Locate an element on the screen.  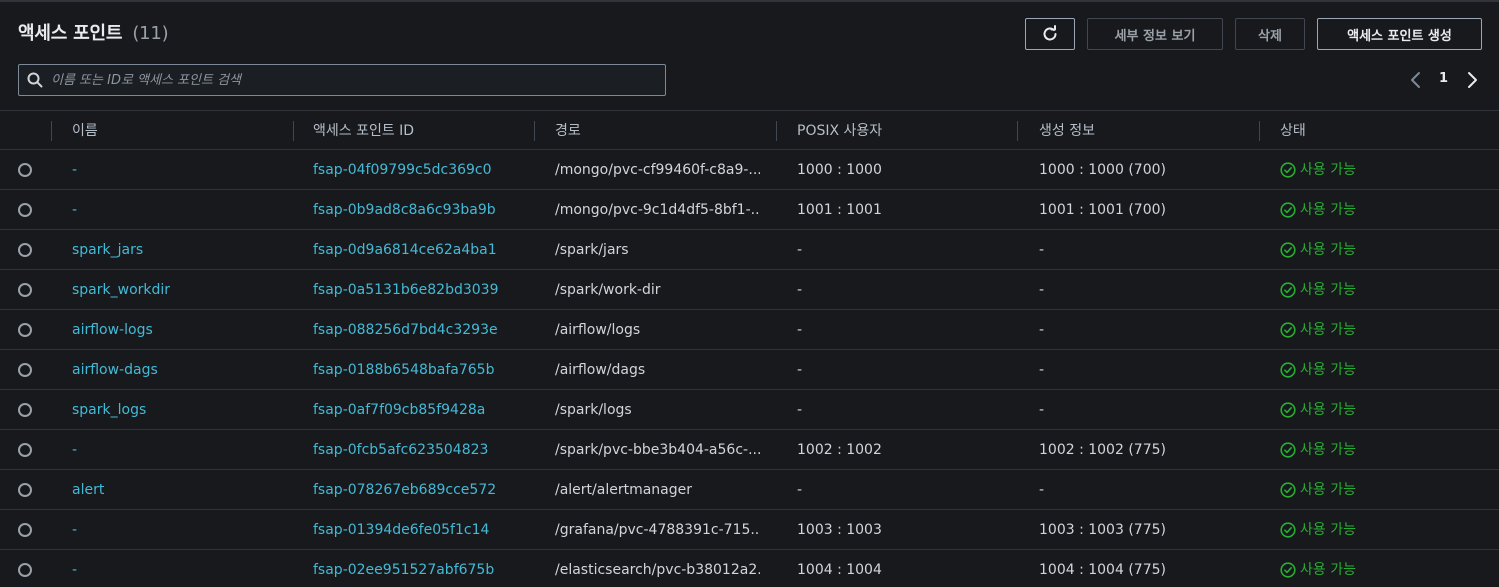
cell-name: airflow-dags is located at coordinates (179, 370).